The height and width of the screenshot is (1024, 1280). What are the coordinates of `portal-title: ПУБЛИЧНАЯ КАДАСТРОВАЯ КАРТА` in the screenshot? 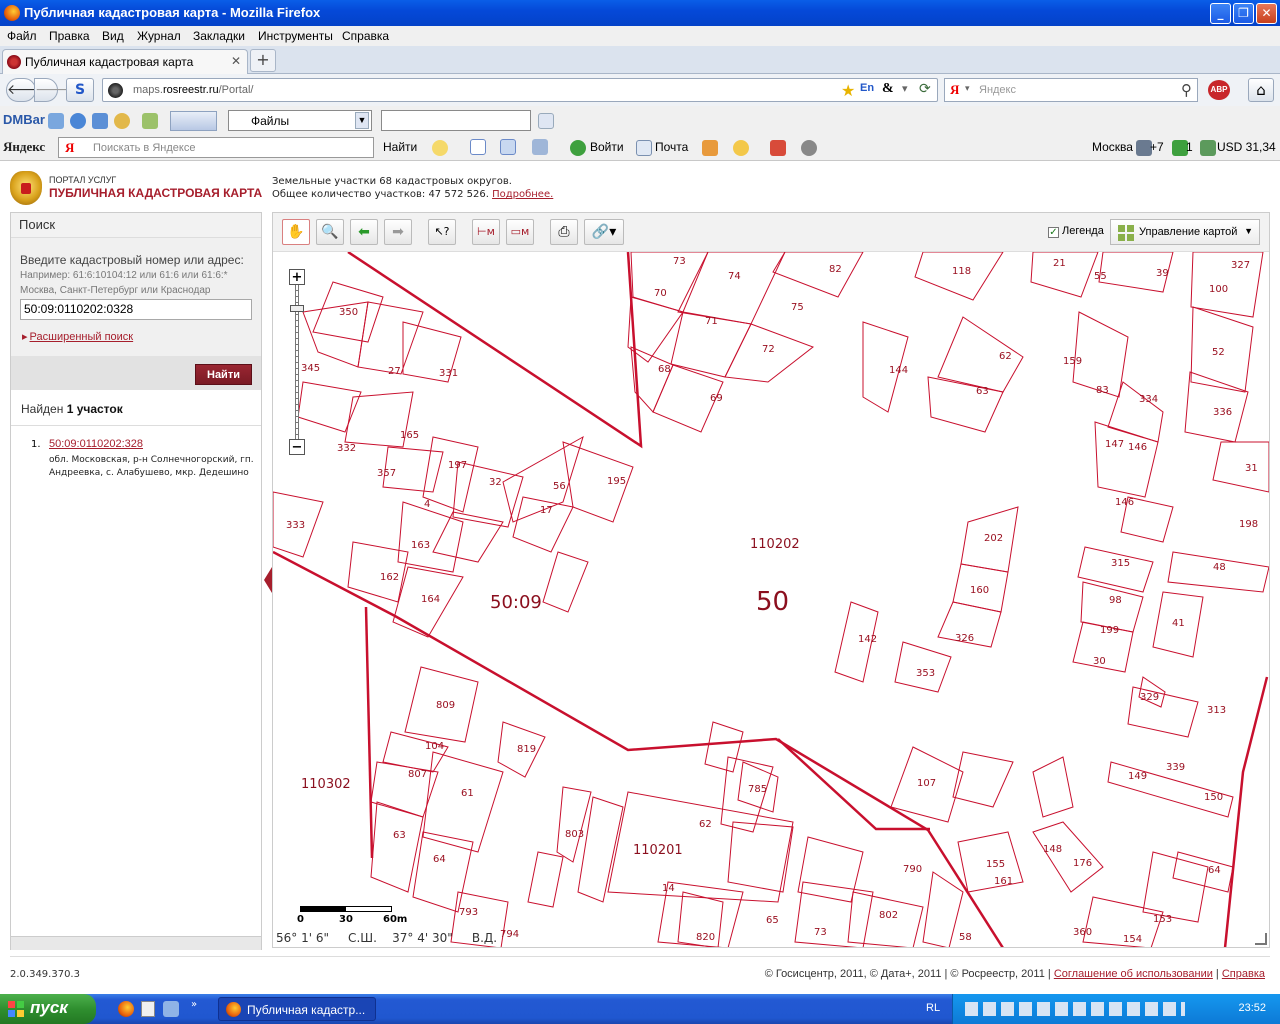 It's located at (155, 193).